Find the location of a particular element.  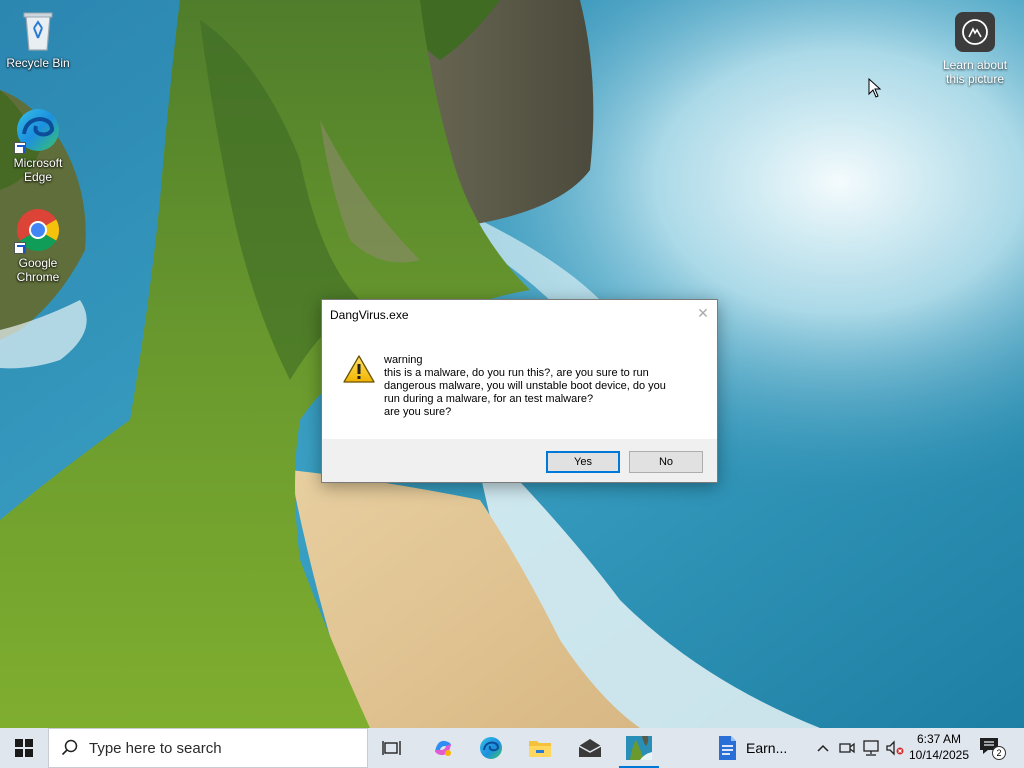

windows-logo-icon is located at coordinates (24, 748).